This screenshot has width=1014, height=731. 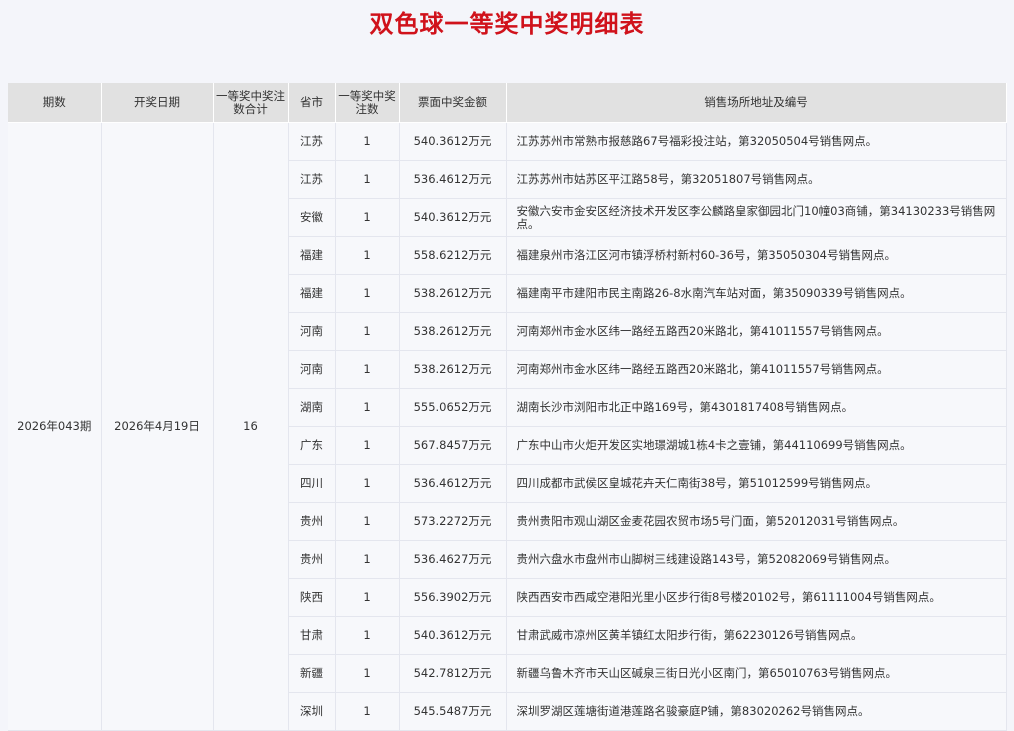 What do you see at coordinates (55, 426) in the screenshot?
I see `summary-period: 2026年043期` at bounding box center [55, 426].